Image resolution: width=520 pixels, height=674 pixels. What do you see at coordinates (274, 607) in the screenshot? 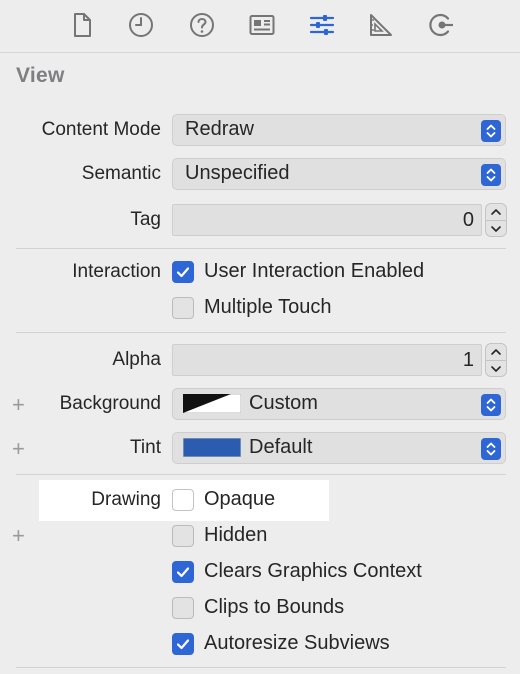
I see `clips-to-bounds-label: Clips to Bounds` at bounding box center [274, 607].